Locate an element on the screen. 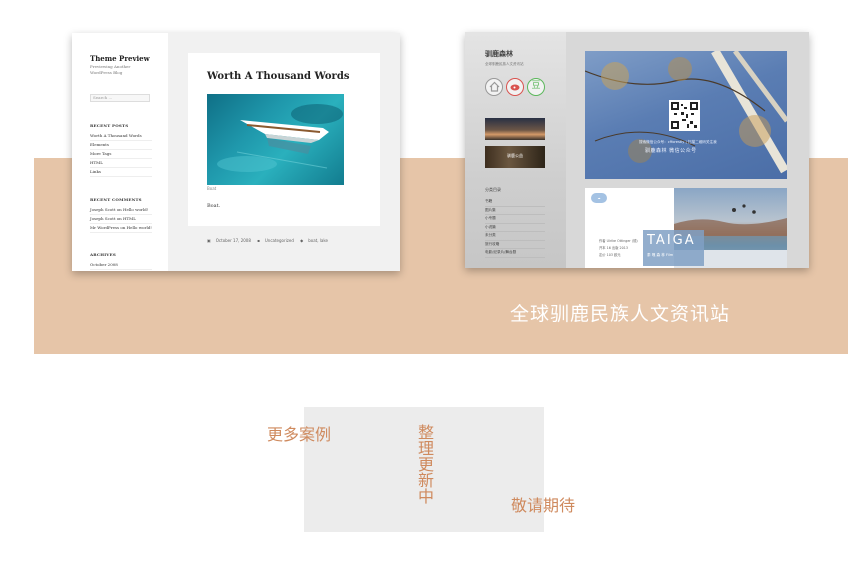 This screenshot has height=584, width=848. category-link: 旅行攻略 is located at coordinates (515, 245).